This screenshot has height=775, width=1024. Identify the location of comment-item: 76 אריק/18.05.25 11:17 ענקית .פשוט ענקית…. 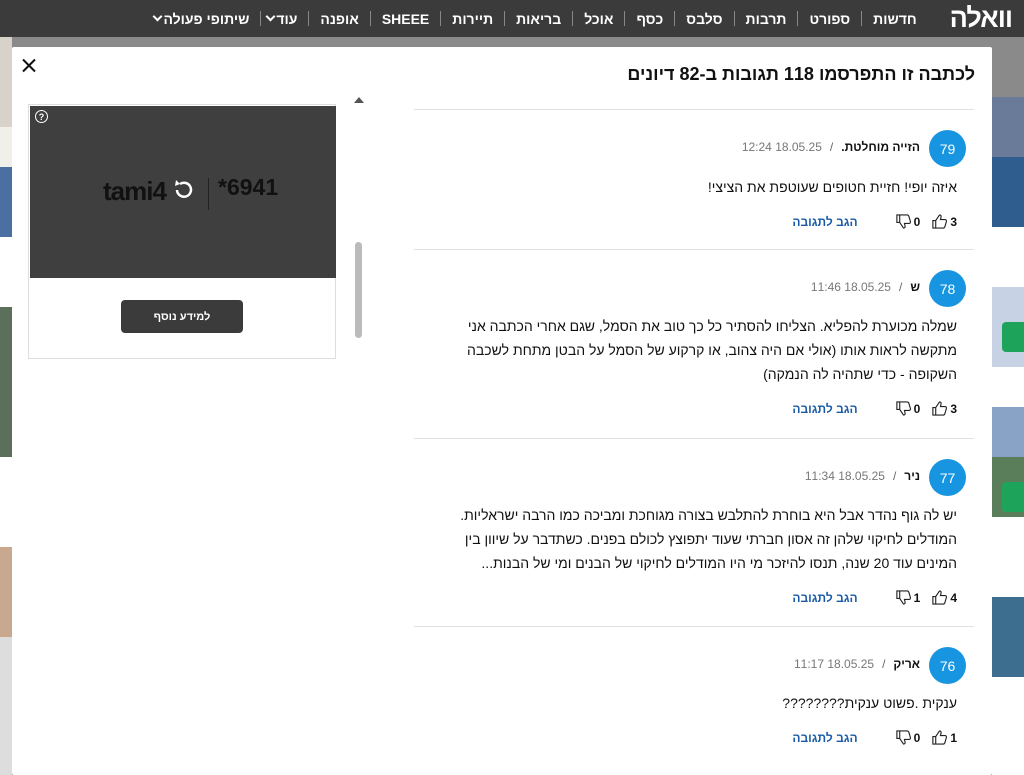
(694, 699).